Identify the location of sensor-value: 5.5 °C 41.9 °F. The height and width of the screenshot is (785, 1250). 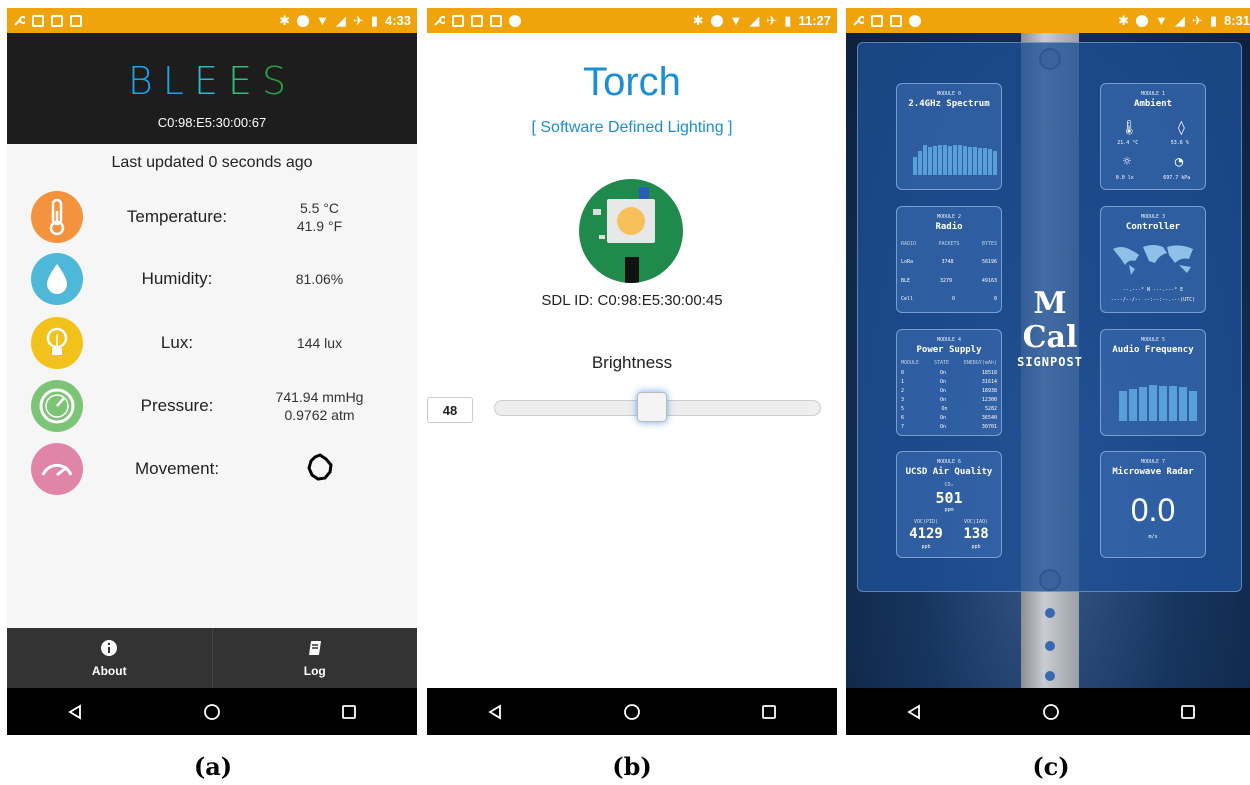
(319, 217).